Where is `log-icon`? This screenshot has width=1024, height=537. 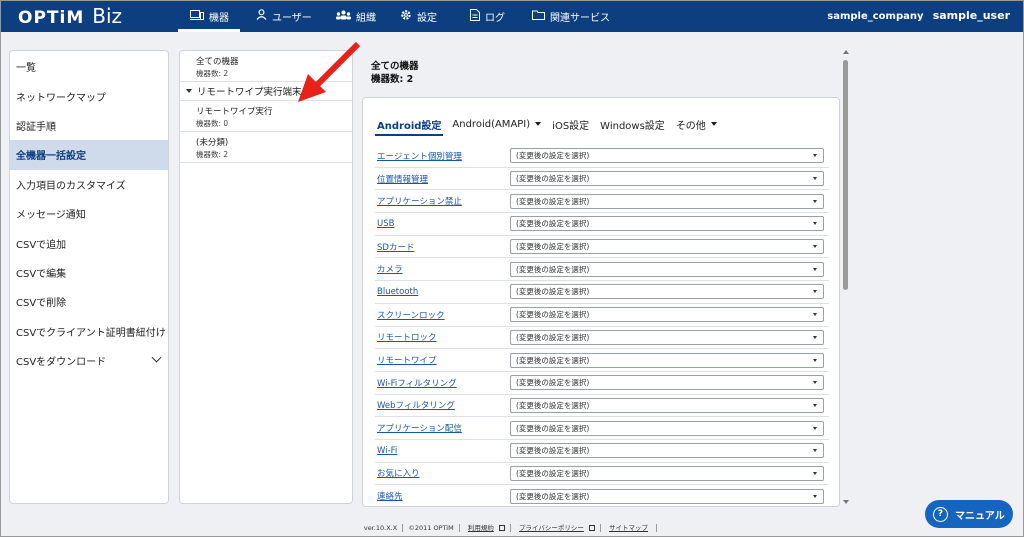
log-icon is located at coordinates (475, 16).